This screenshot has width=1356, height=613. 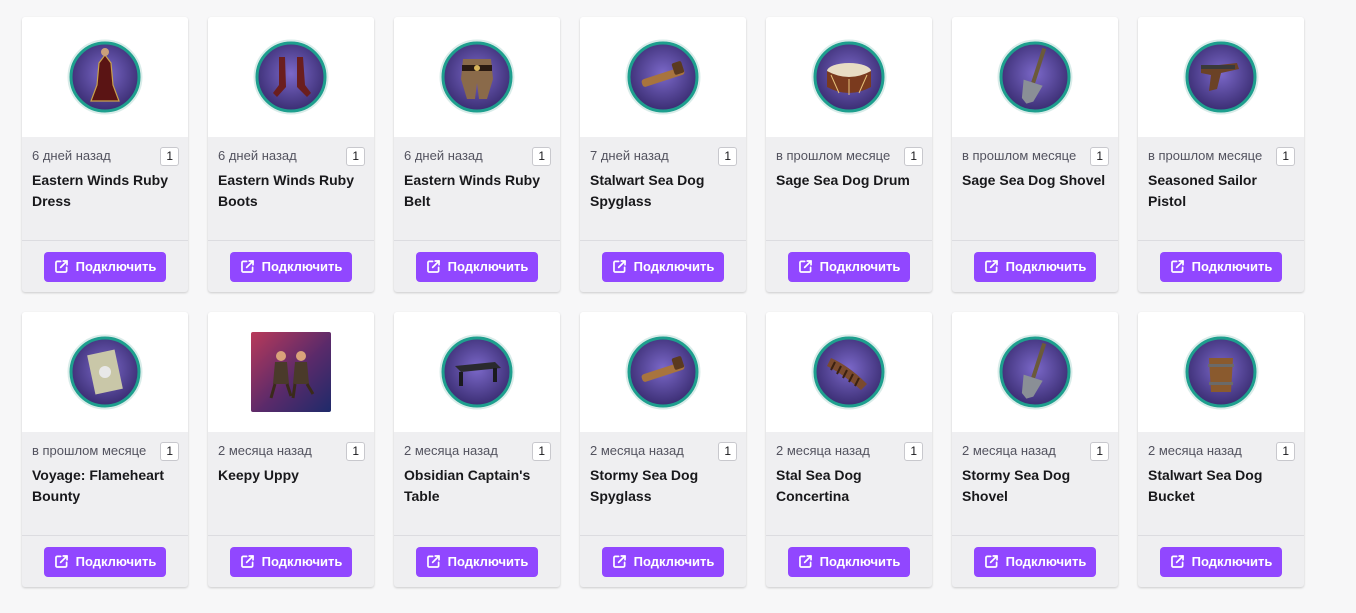 I want to click on item-thumbnail: ruby-boots-icon, so click(x=291, y=77).